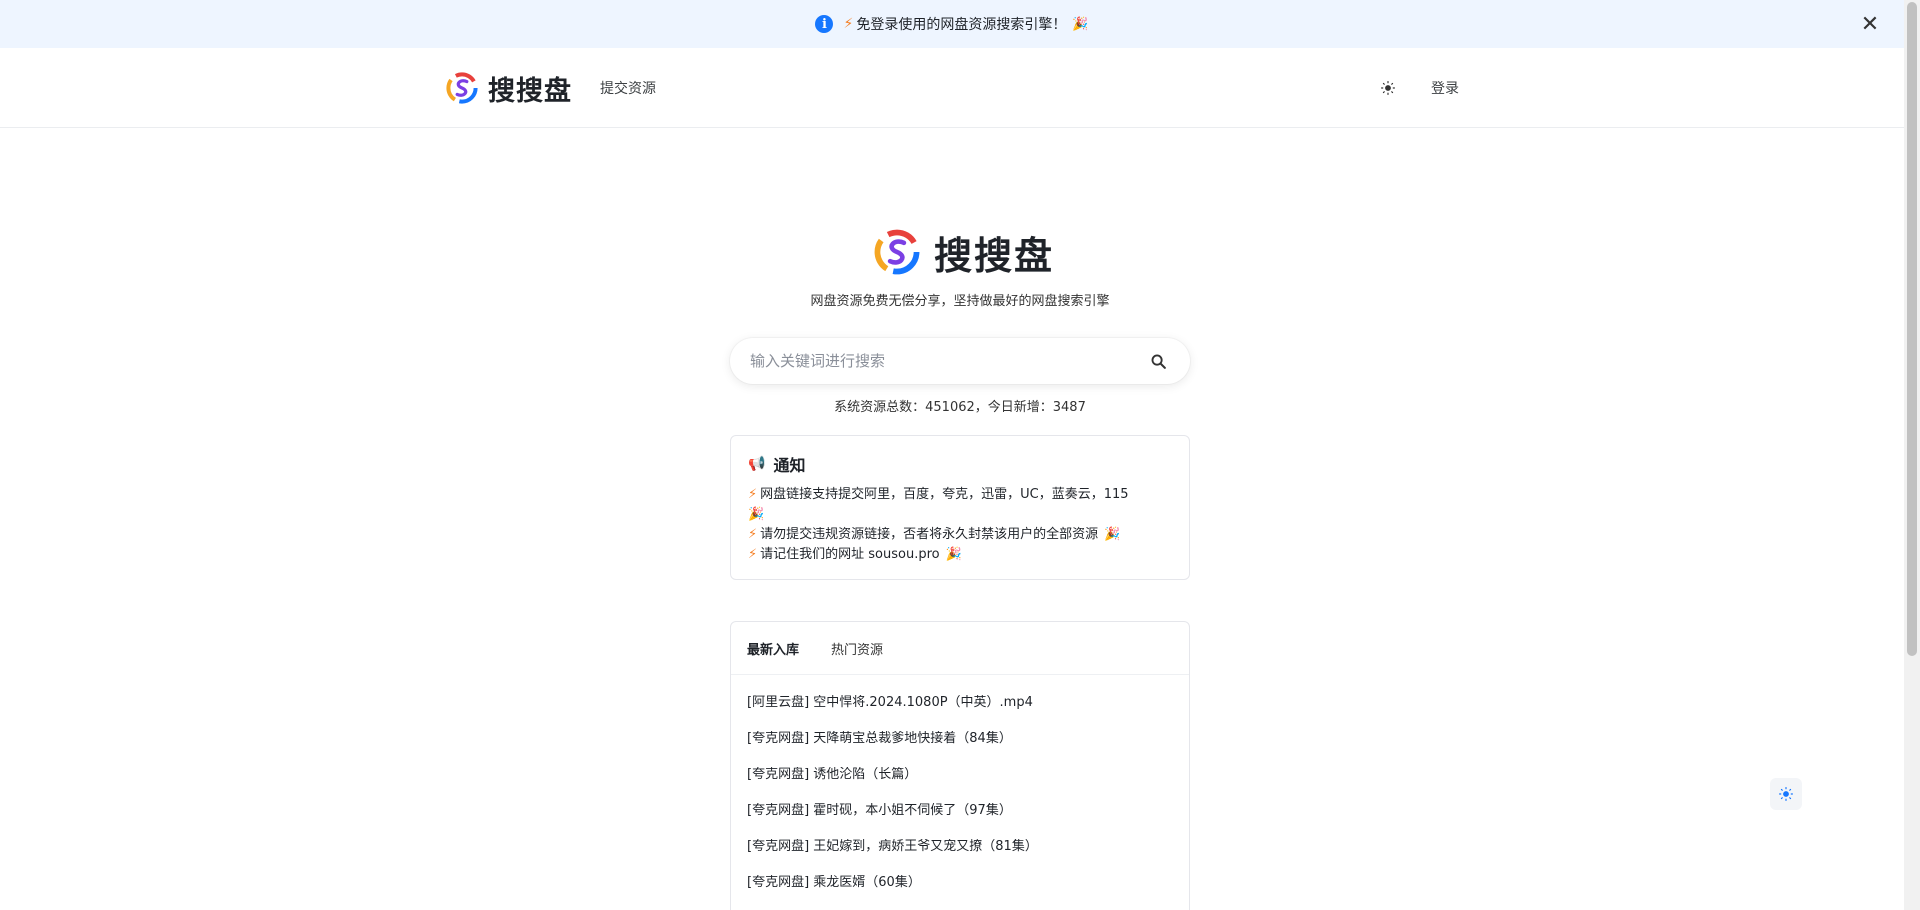  What do you see at coordinates (1445, 88) in the screenshot?
I see `login-link: 登录` at bounding box center [1445, 88].